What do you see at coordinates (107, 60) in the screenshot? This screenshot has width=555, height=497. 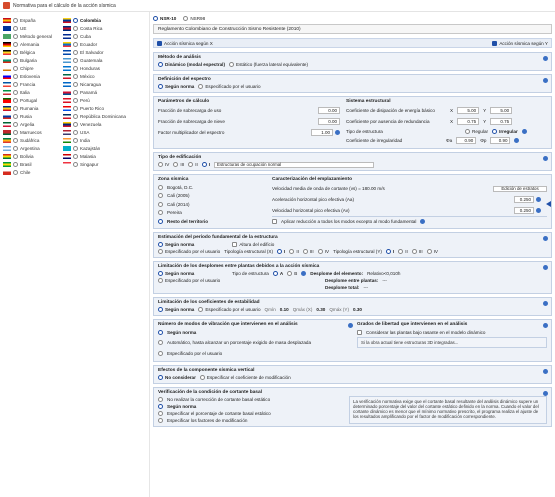 I see `country-guatemala: Guatemala` at bounding box center [107, 60].